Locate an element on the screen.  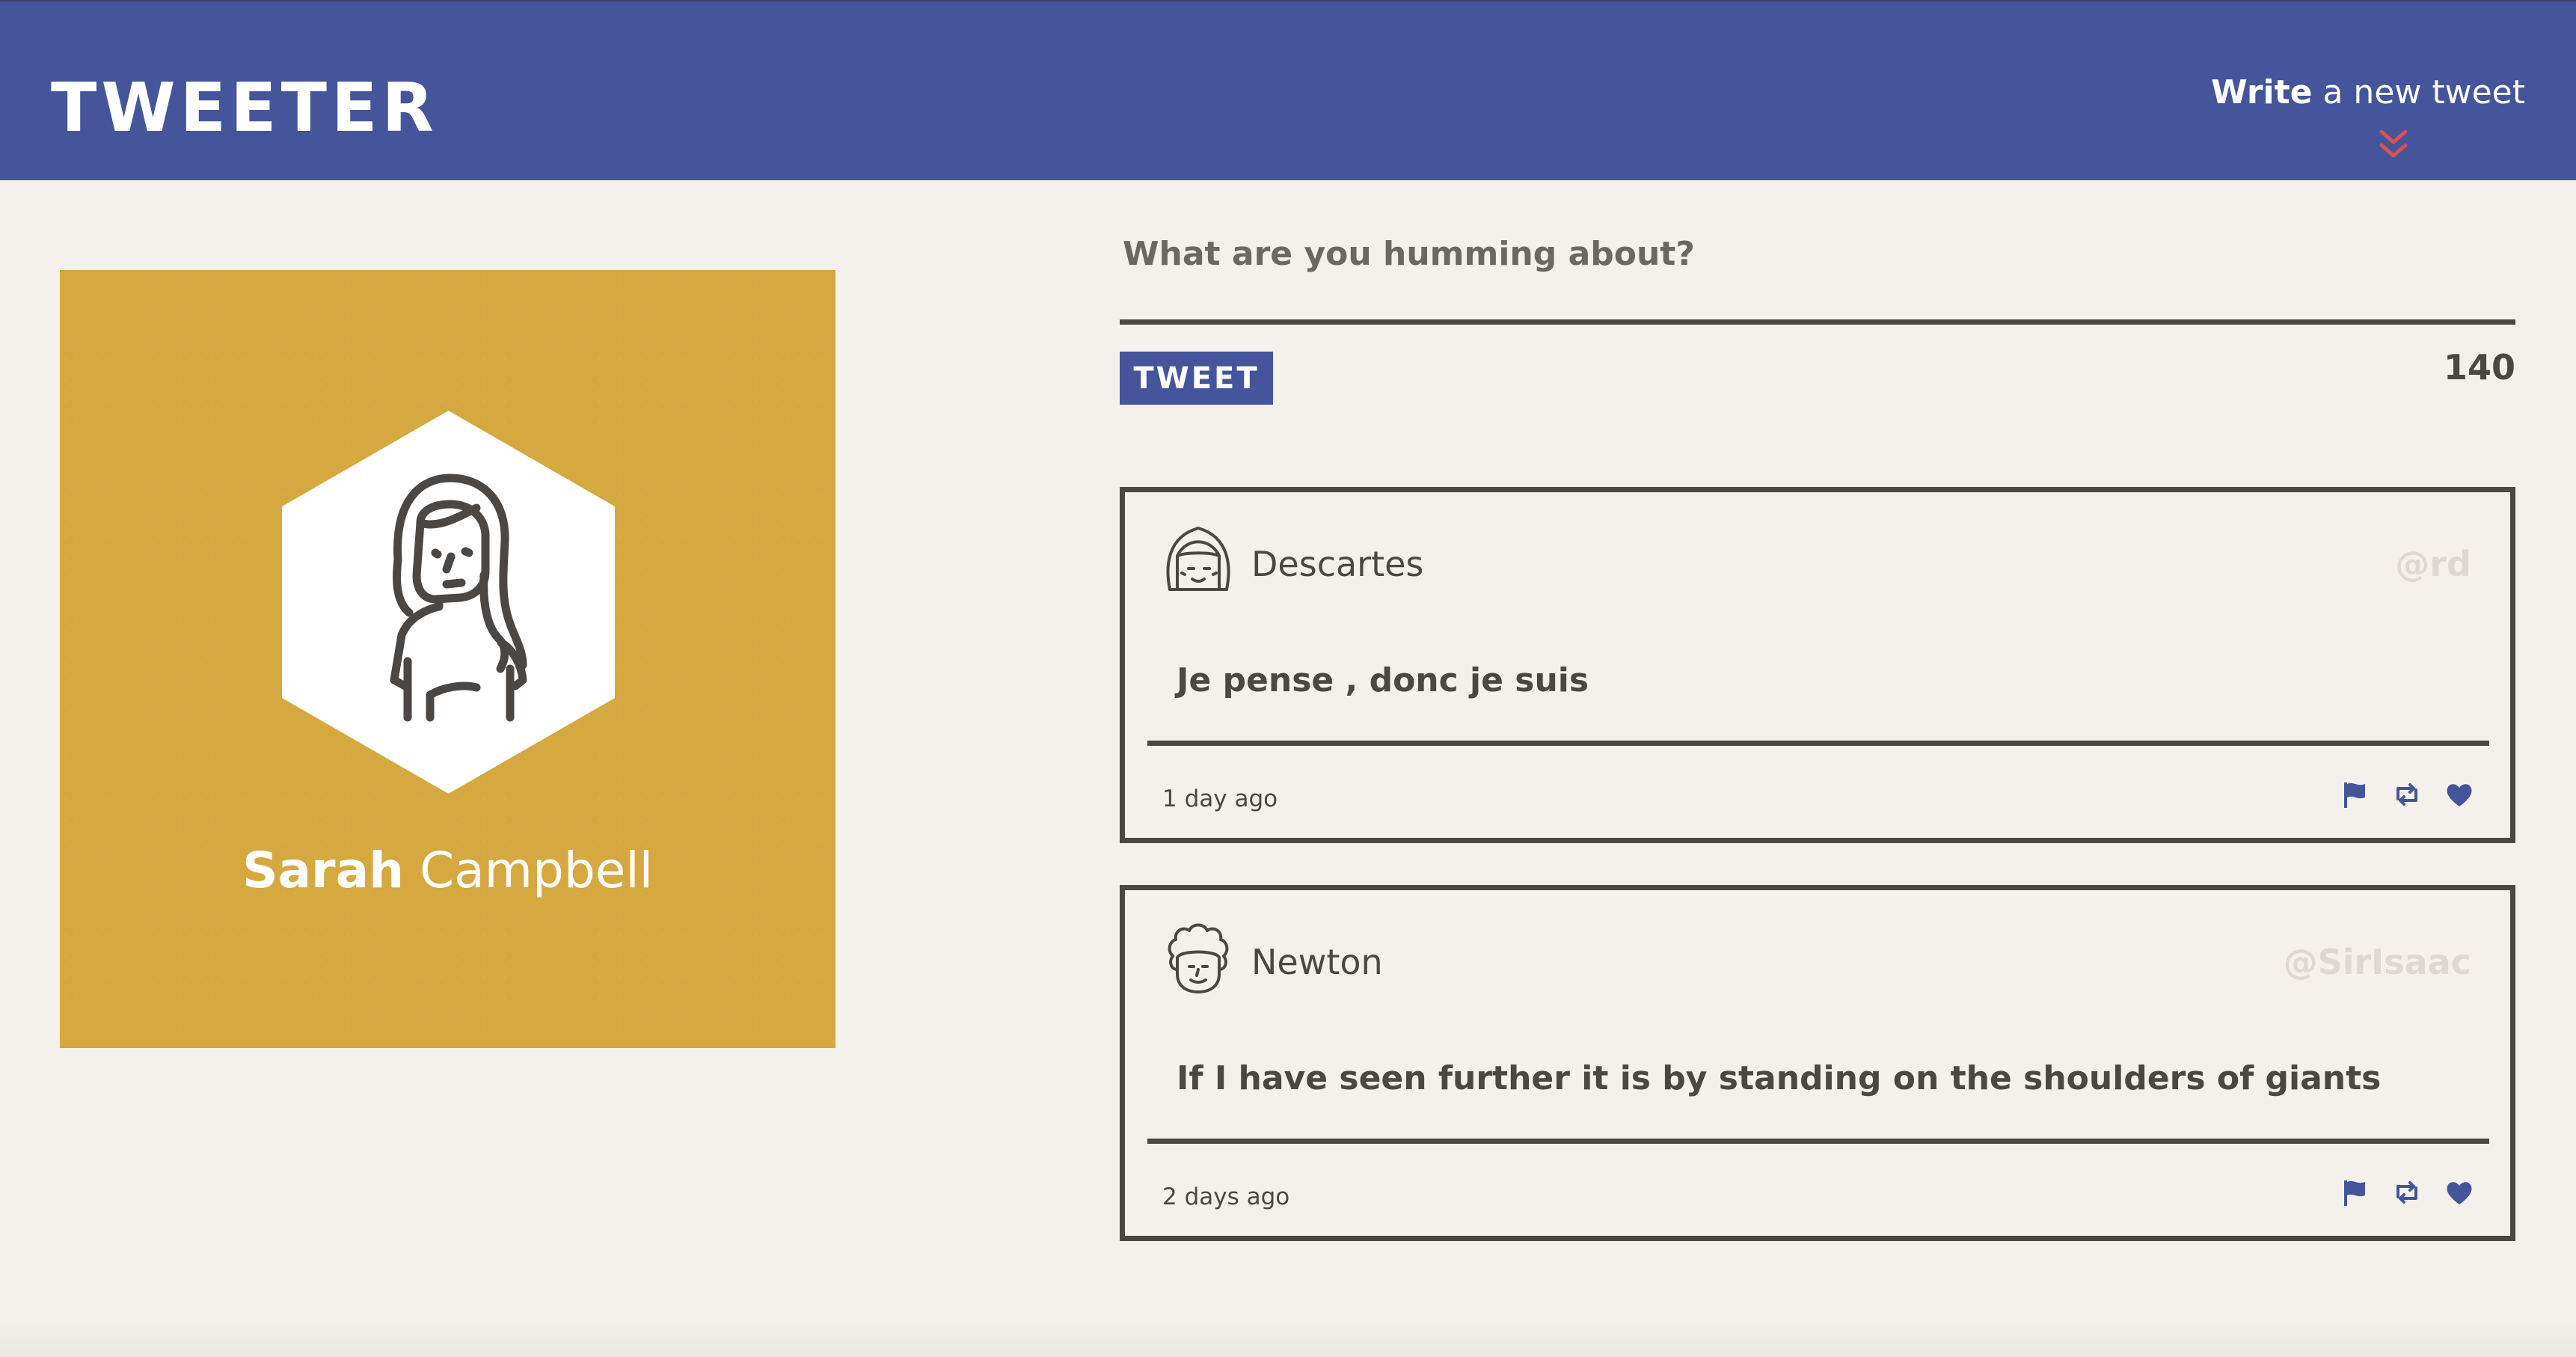
tweet-handle: @SirIsaac is located at coordinates (2377, 962).